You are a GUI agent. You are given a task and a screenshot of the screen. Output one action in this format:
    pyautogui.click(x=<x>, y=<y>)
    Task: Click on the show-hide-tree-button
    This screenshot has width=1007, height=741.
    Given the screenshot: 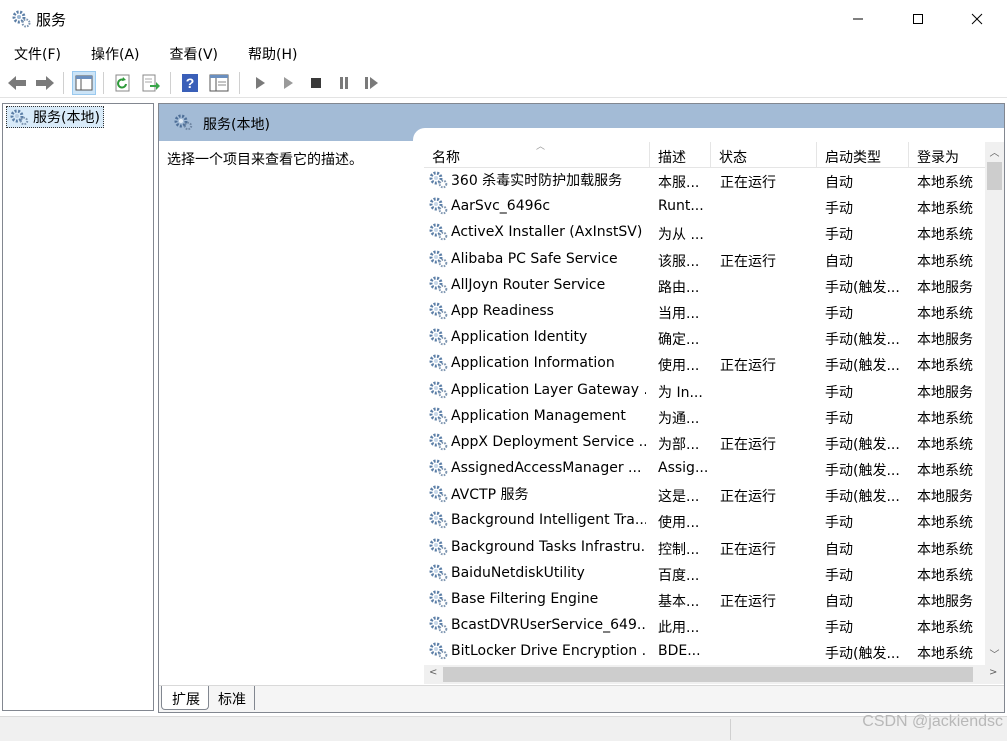 What is the action you would take?
    pyautogui.click(x=84, y=83)
    